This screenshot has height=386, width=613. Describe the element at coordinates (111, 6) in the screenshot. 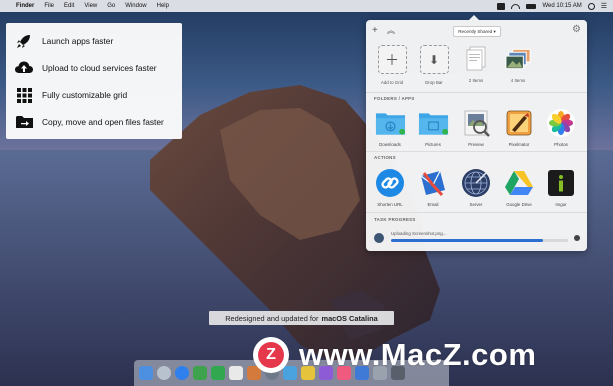

I see `menu-go: Go` at that location.